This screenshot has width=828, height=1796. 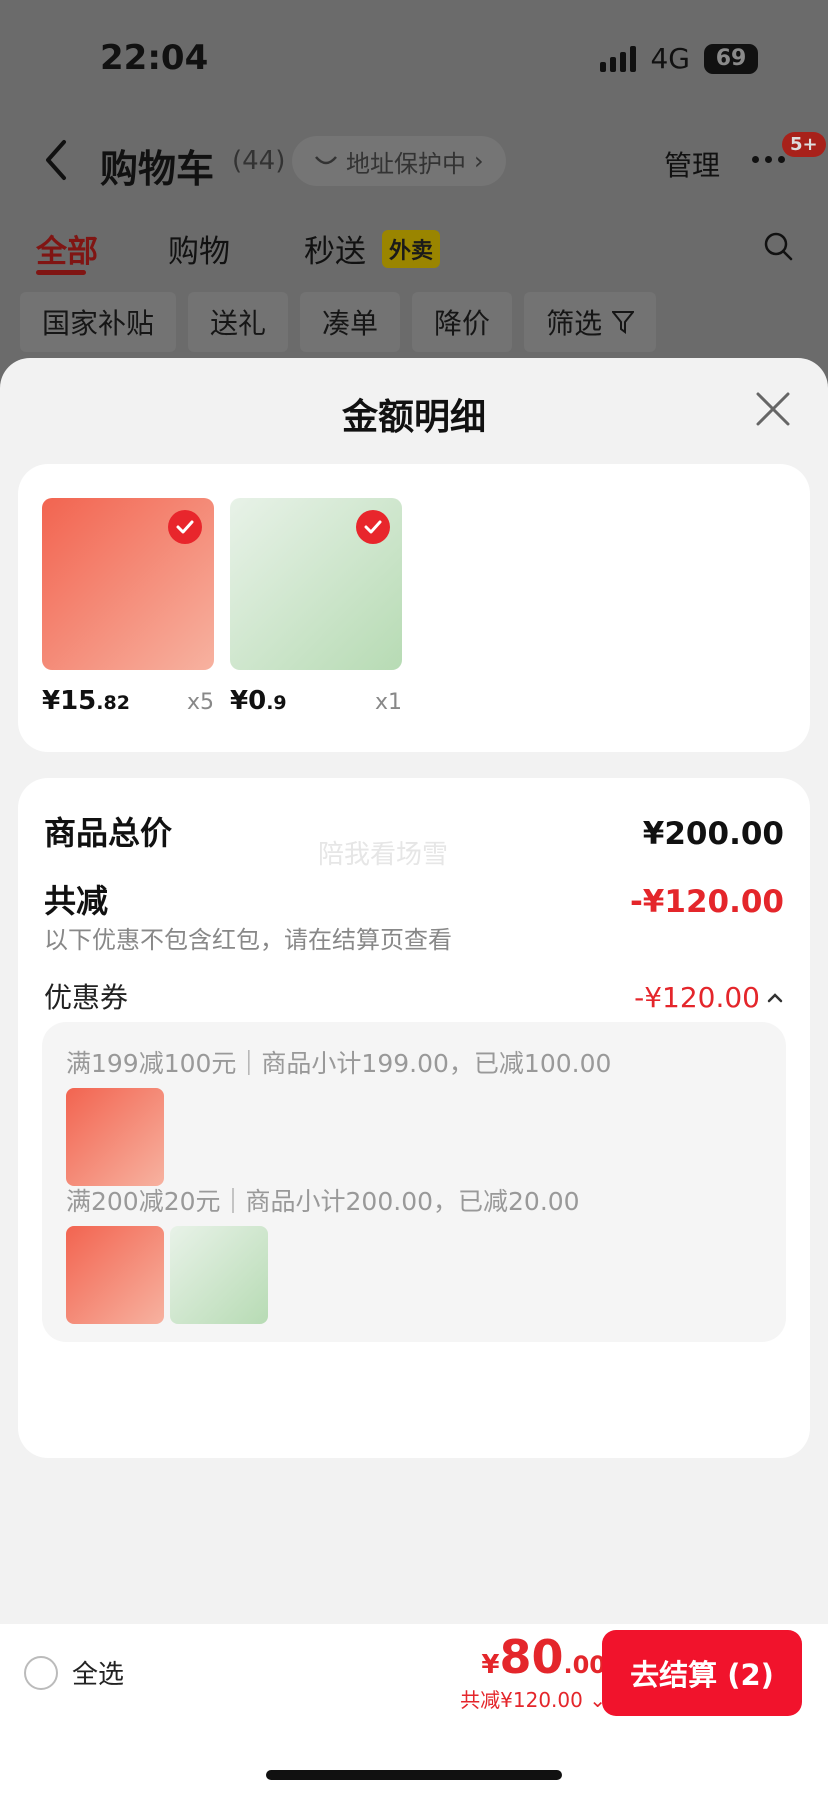 I want to click on filter-row: 国家补贴 送礼 凑单 降价 筛选, so click(x=338, y=322).